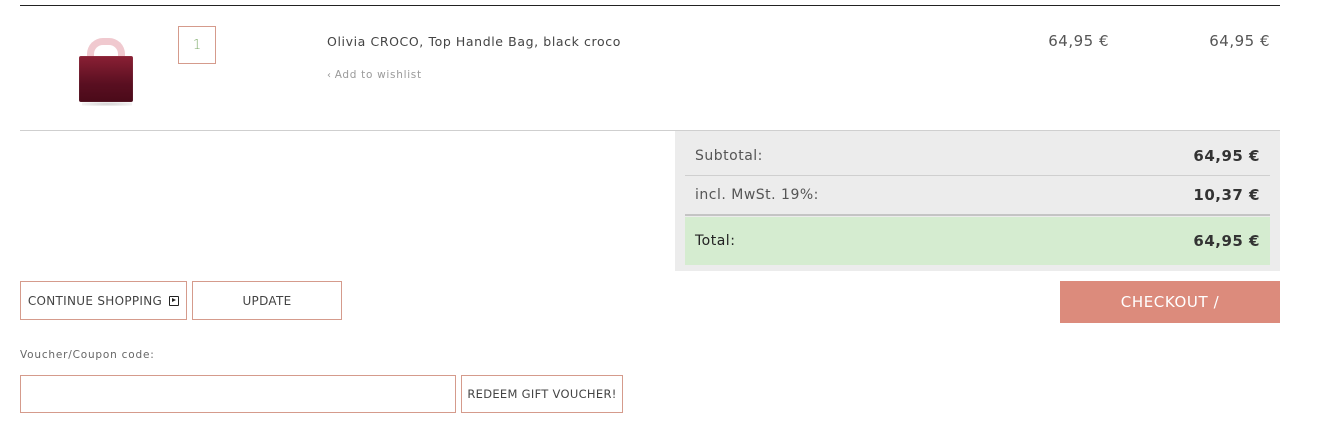 This screenshot has height=422, width=1321. Describe the element at coordinates (715, 241) in the screenshot. I see `total-label: Total:` at that location.